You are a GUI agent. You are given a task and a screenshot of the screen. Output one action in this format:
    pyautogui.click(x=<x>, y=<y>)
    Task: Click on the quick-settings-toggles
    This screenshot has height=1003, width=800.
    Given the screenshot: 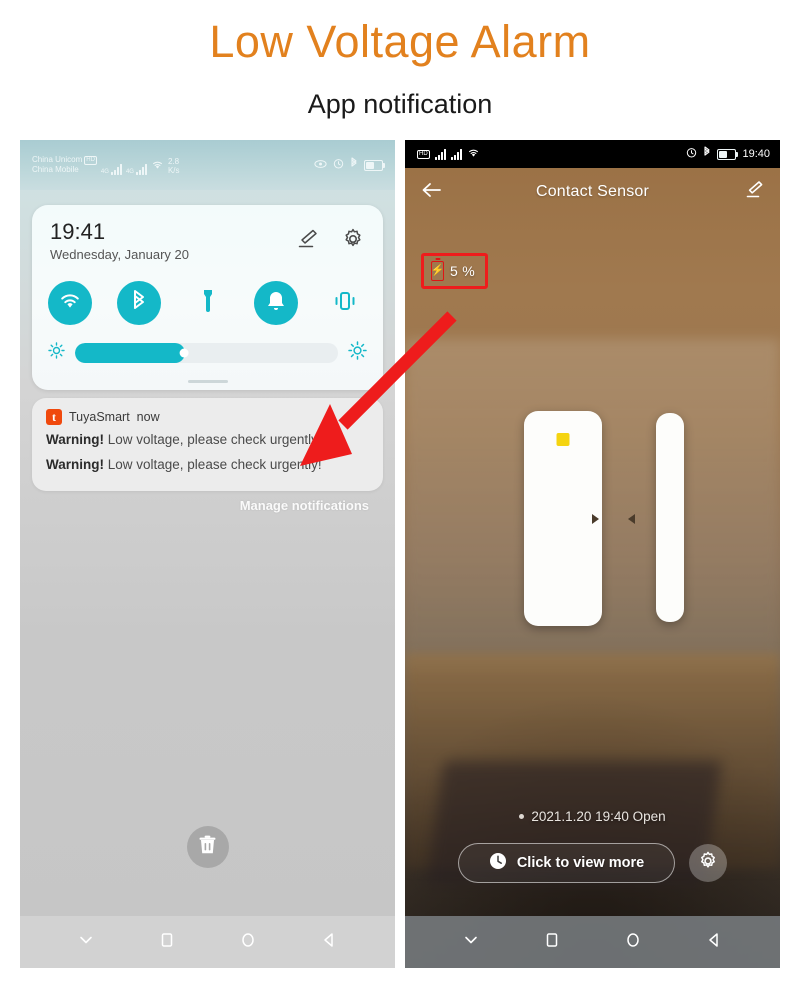 What is the action you would take?
    pyautogui.click(x=207, y=303)
    